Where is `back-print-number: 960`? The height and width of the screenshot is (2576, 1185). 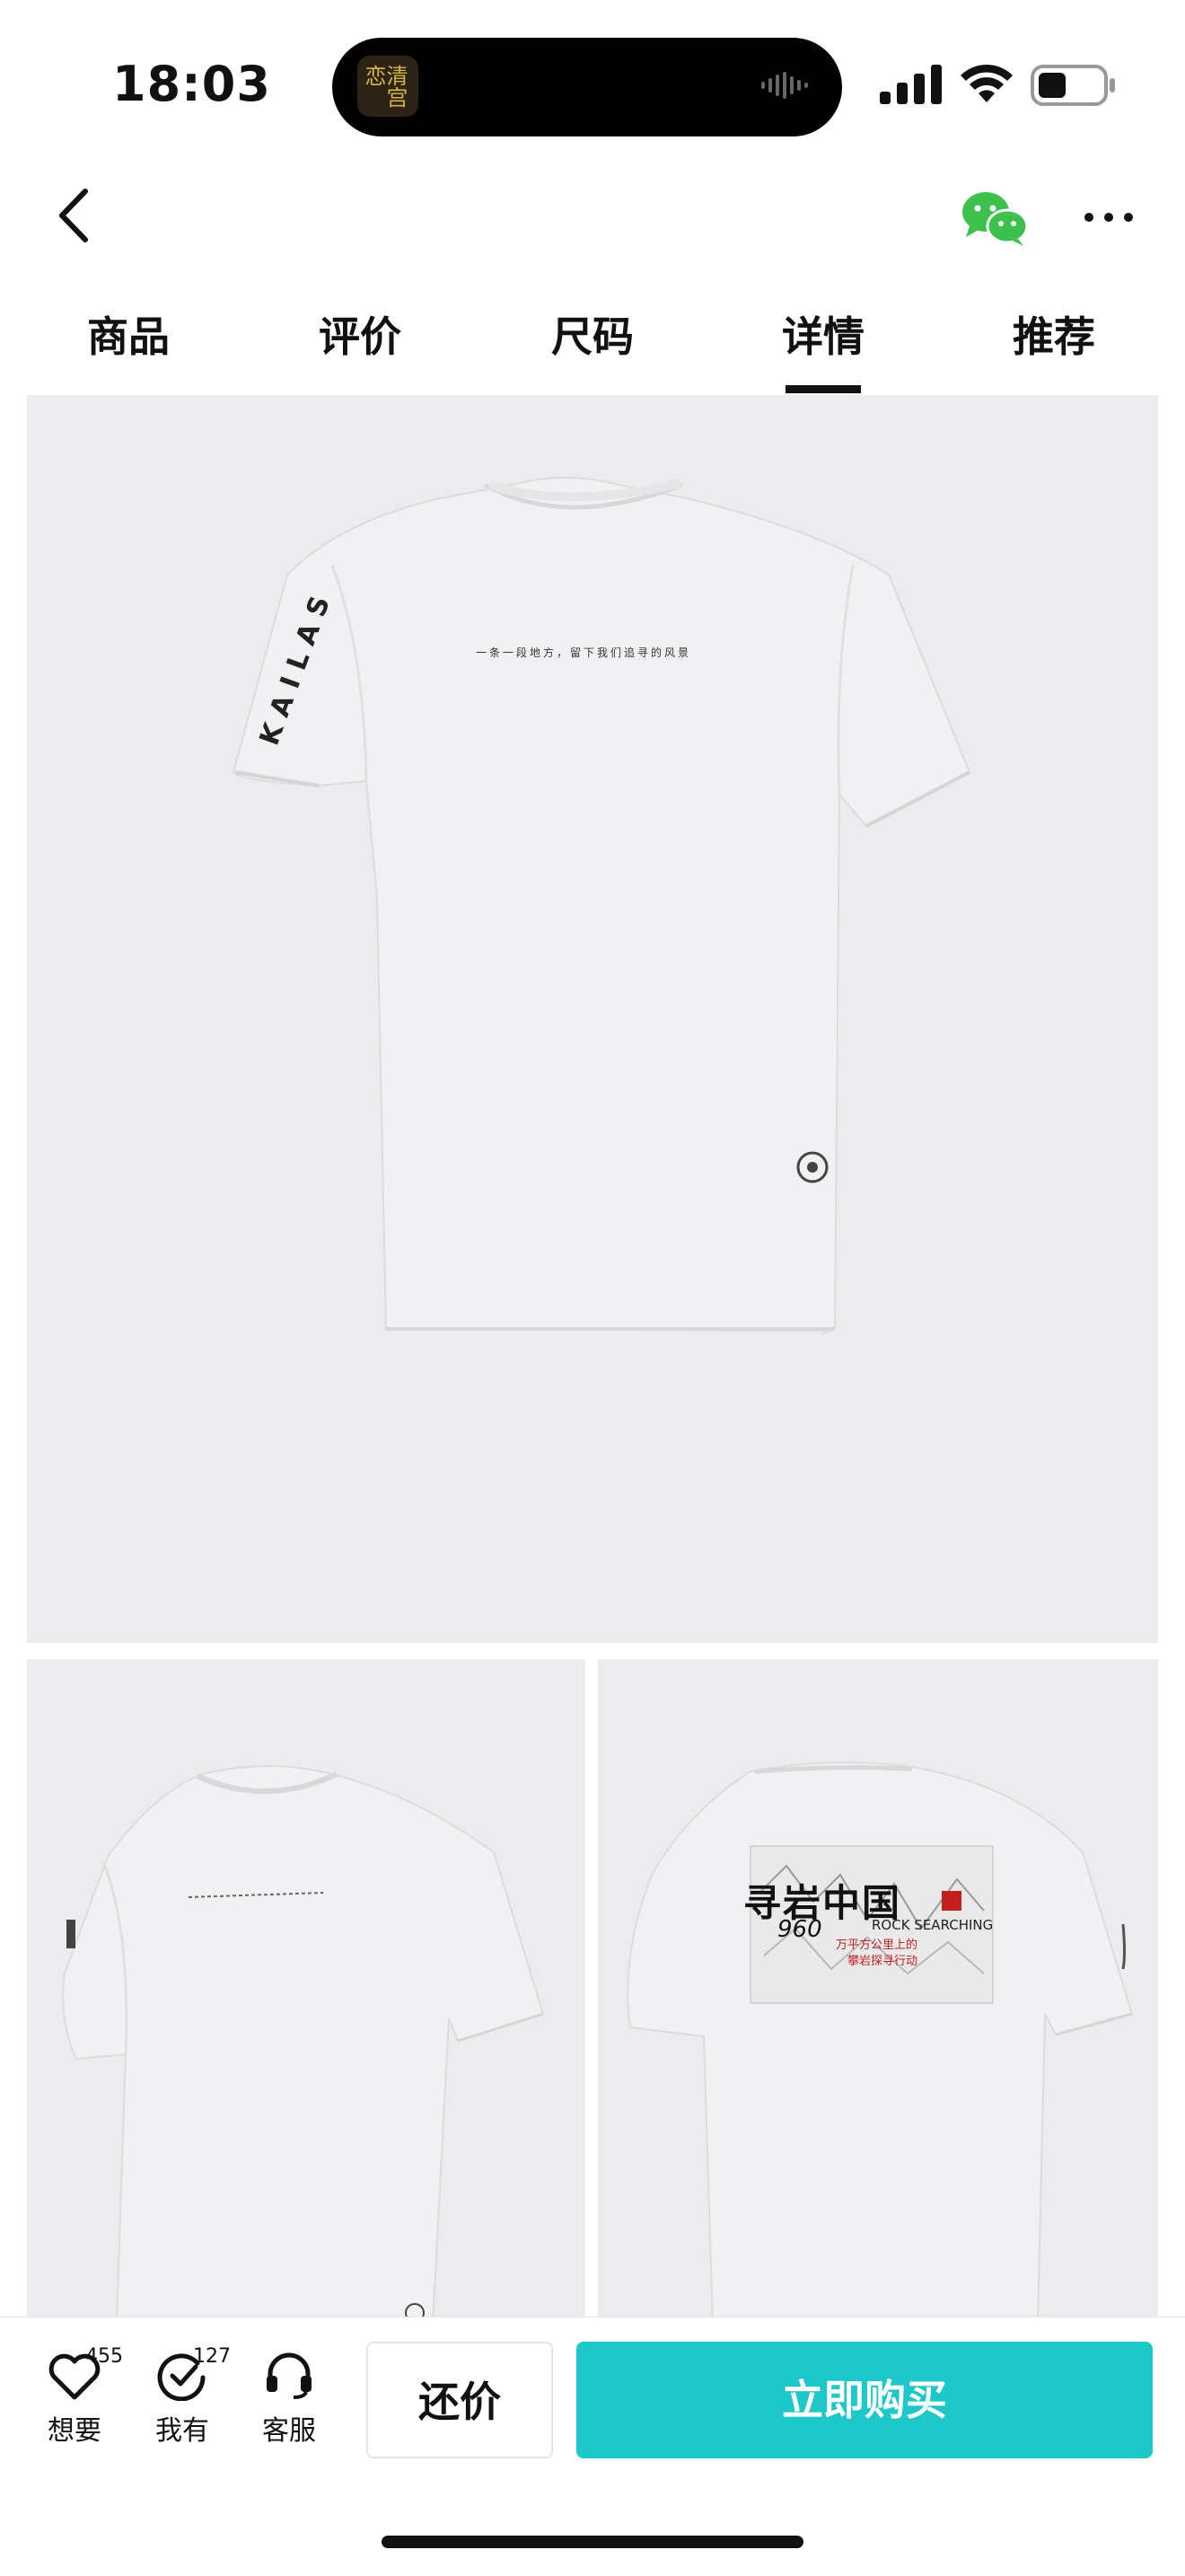 back-print-number: 960 is located at coordinates (799, 1929).